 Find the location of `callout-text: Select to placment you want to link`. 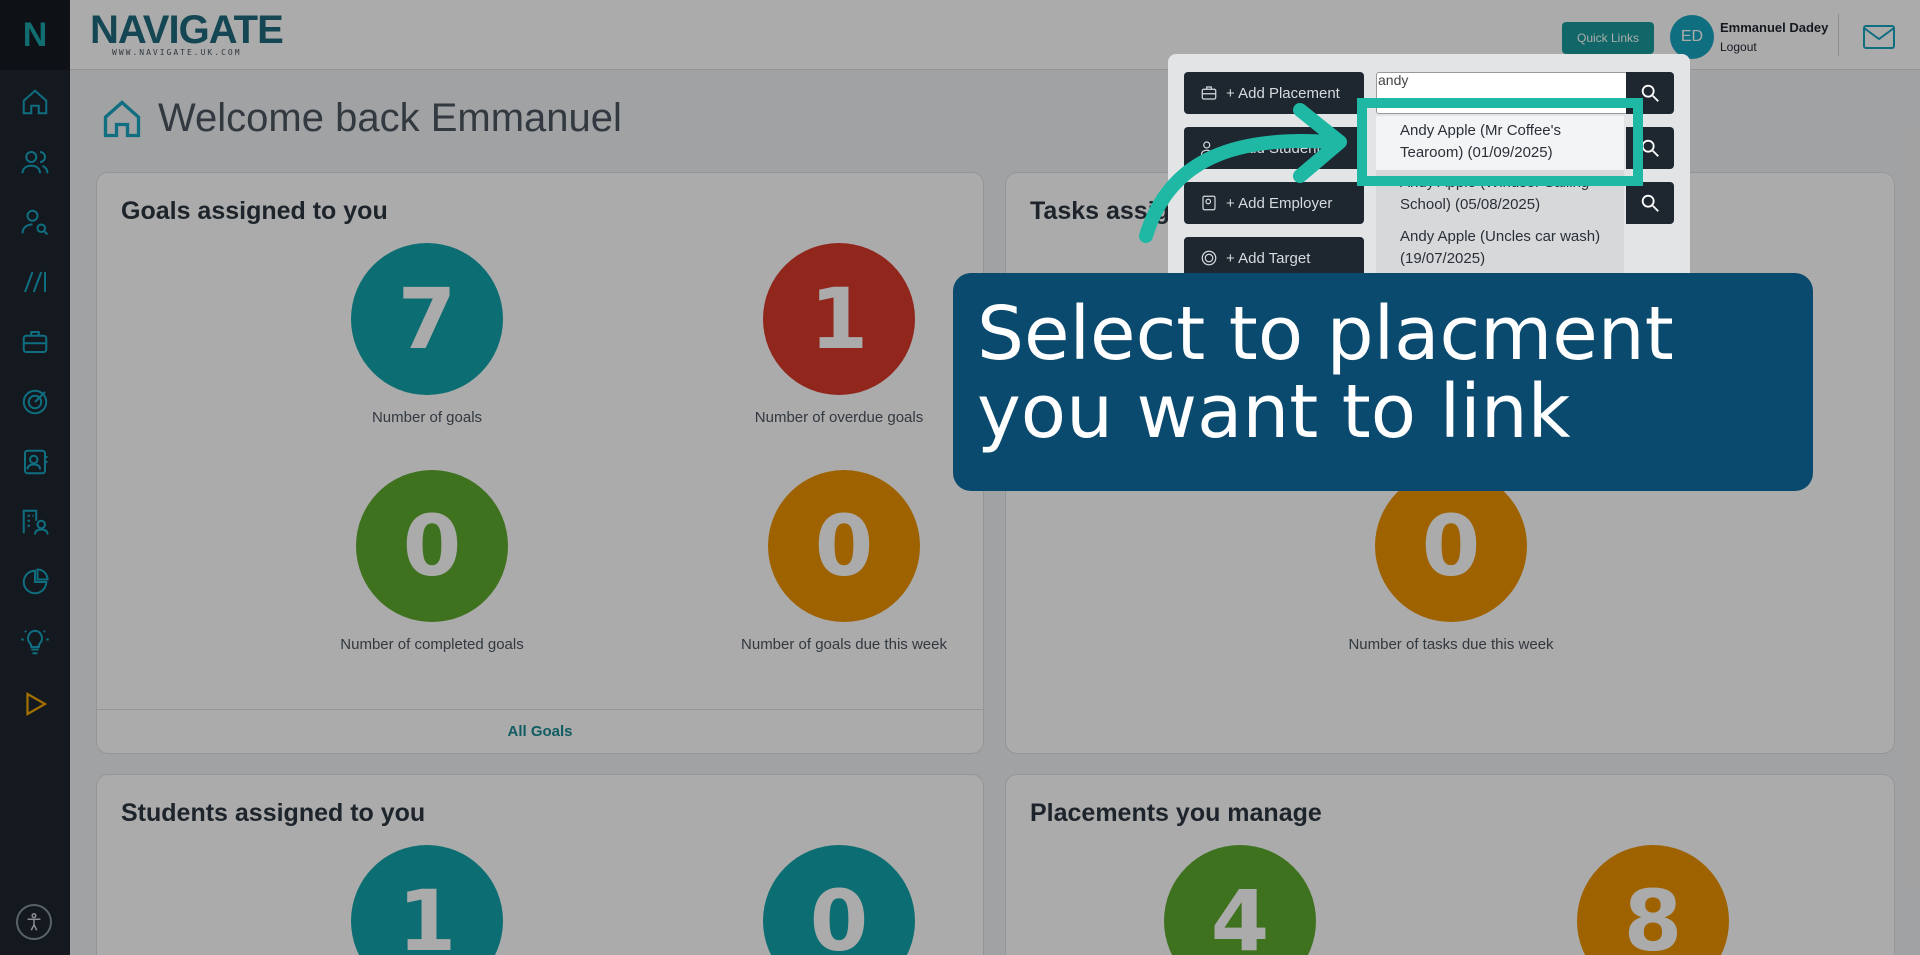

callout-text: Select to placment you want to link is located at coordinates (1325, 373).